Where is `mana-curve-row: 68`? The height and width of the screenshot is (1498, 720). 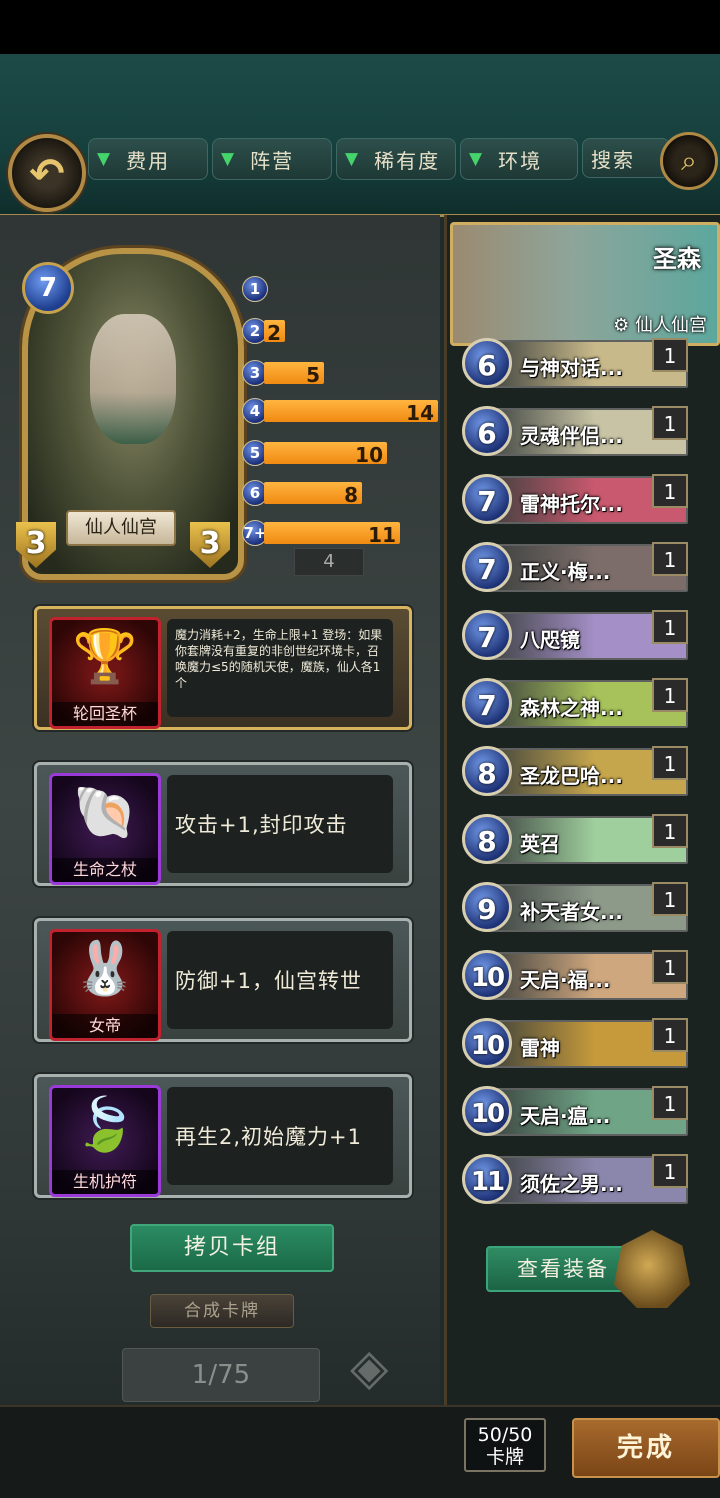 mana-curve-row: 68 is located at coordinates (333, 493).